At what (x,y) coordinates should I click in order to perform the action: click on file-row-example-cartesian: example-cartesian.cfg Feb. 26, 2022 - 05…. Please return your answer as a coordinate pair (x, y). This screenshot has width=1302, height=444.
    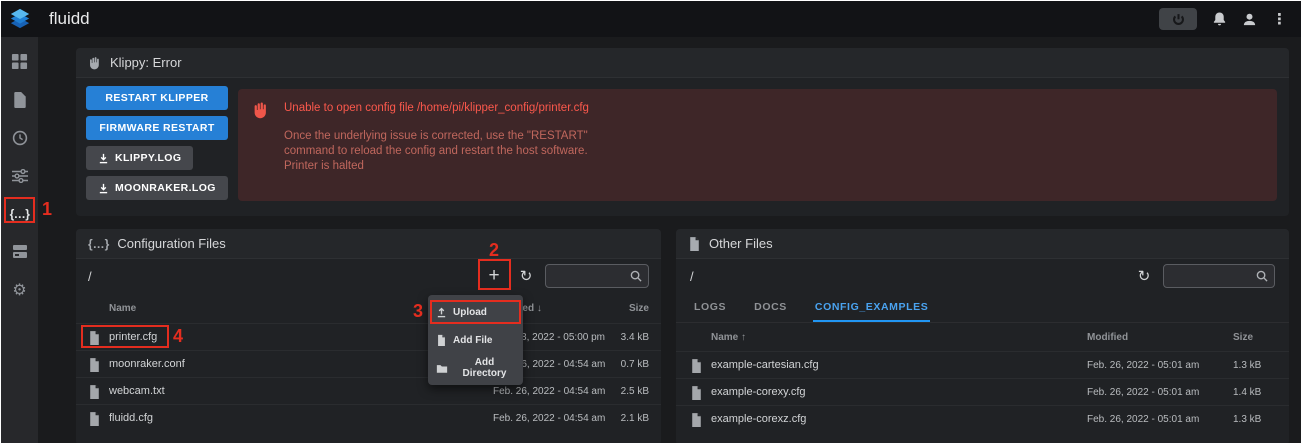
    Looking at the image, I should click on (982, 364).